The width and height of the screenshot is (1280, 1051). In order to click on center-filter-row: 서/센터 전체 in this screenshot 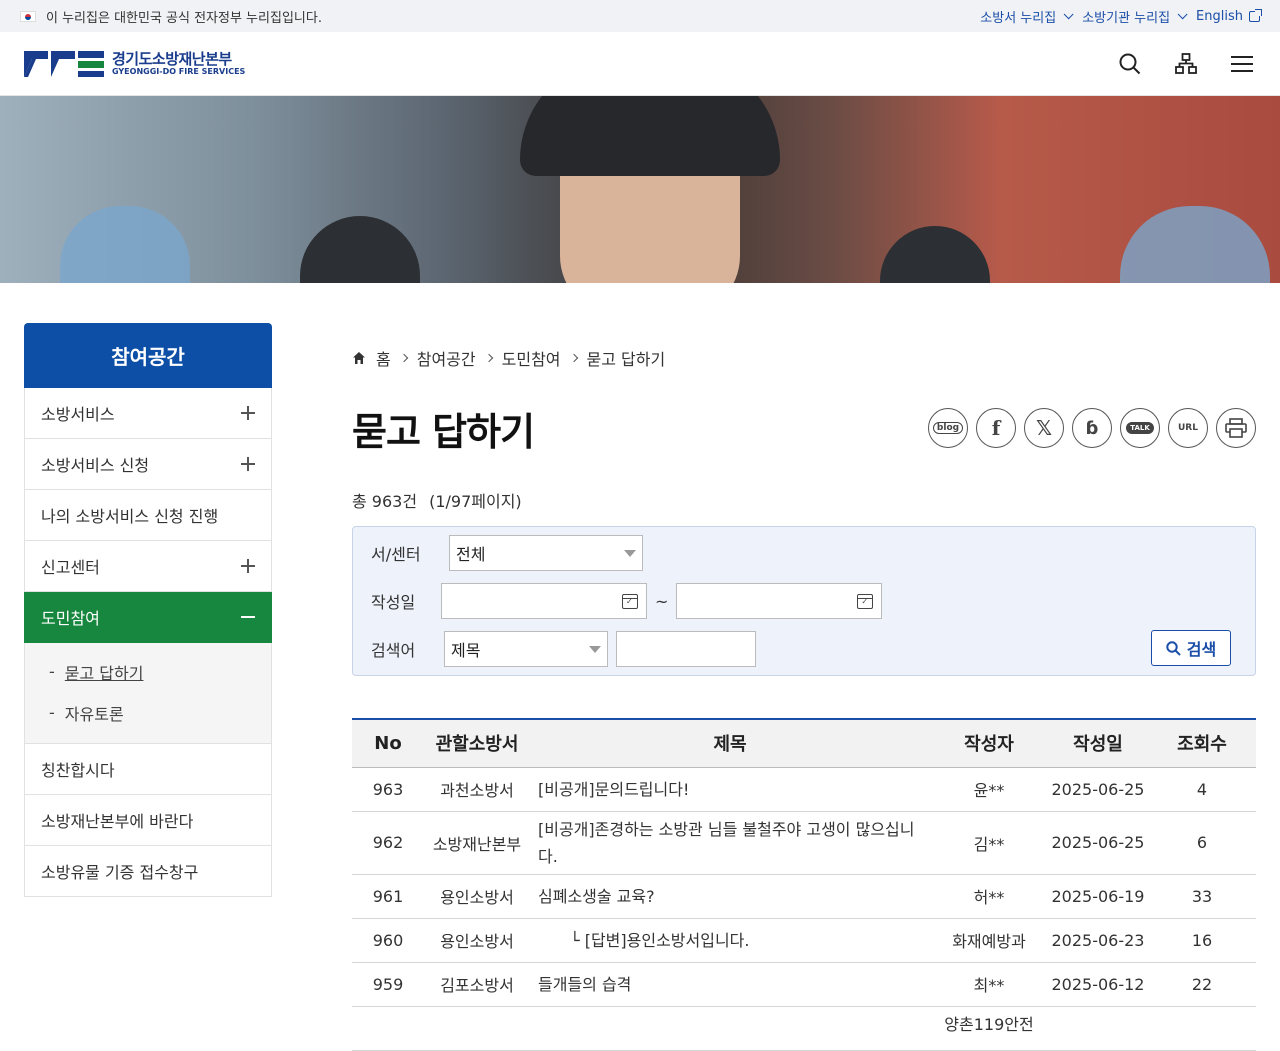, I will do `click(507, 553)`.